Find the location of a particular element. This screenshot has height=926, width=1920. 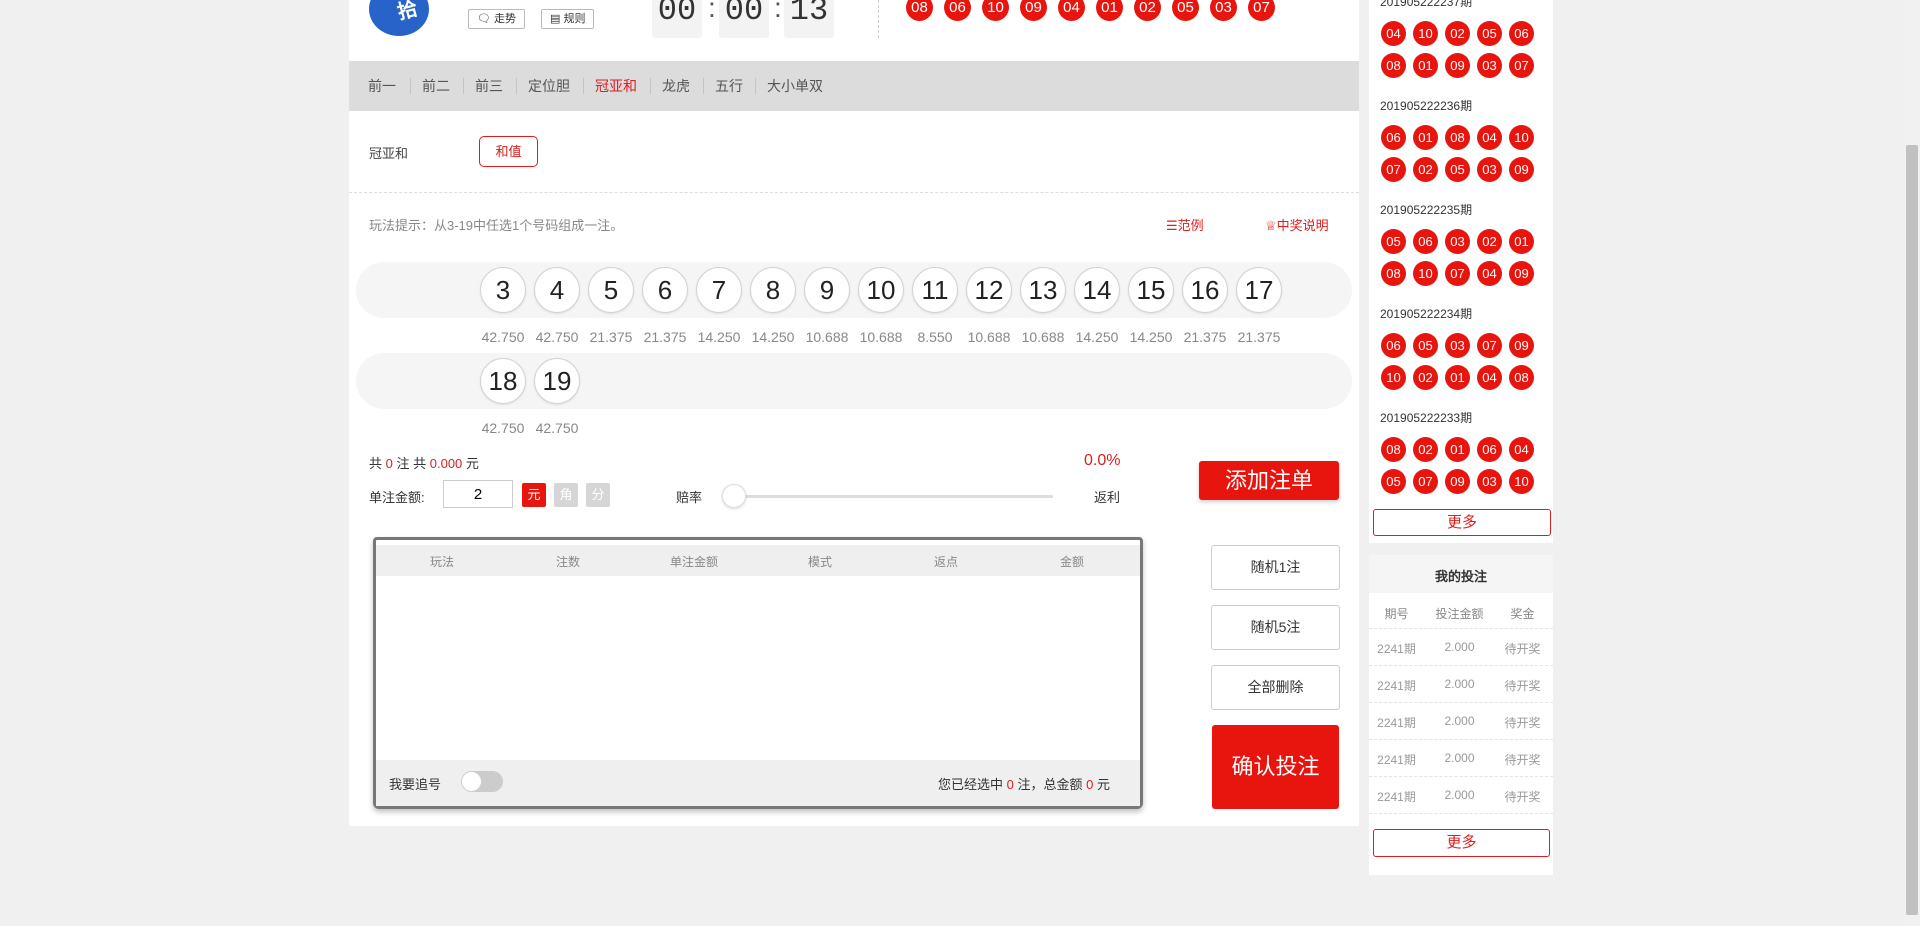

number-ball: 14 is located at coordinates (1097, 290).